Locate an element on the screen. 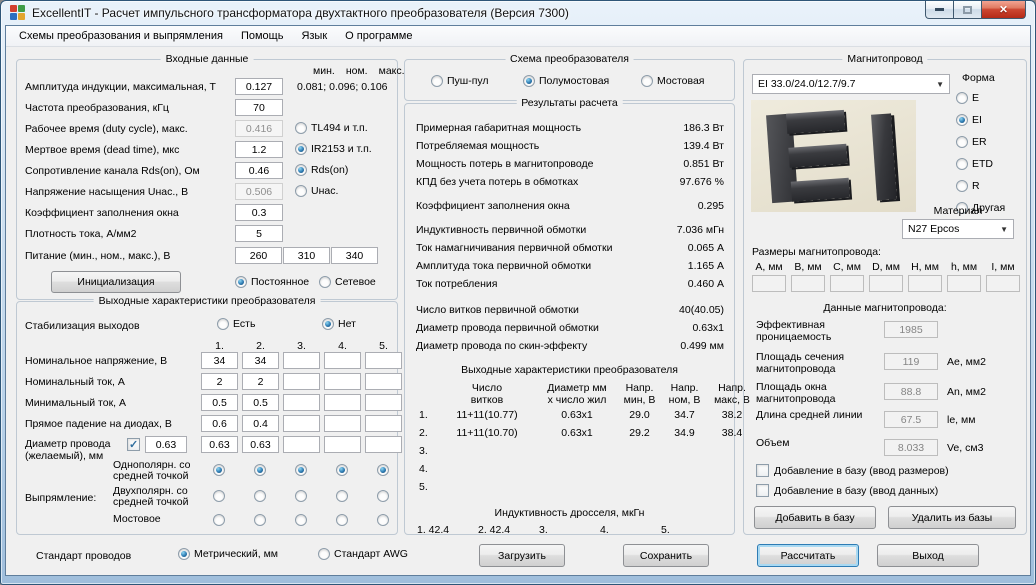 This screenshot has width=1036, height=585. tl494-radio: TL494 и т.п. is located at coordinates (331, 128).